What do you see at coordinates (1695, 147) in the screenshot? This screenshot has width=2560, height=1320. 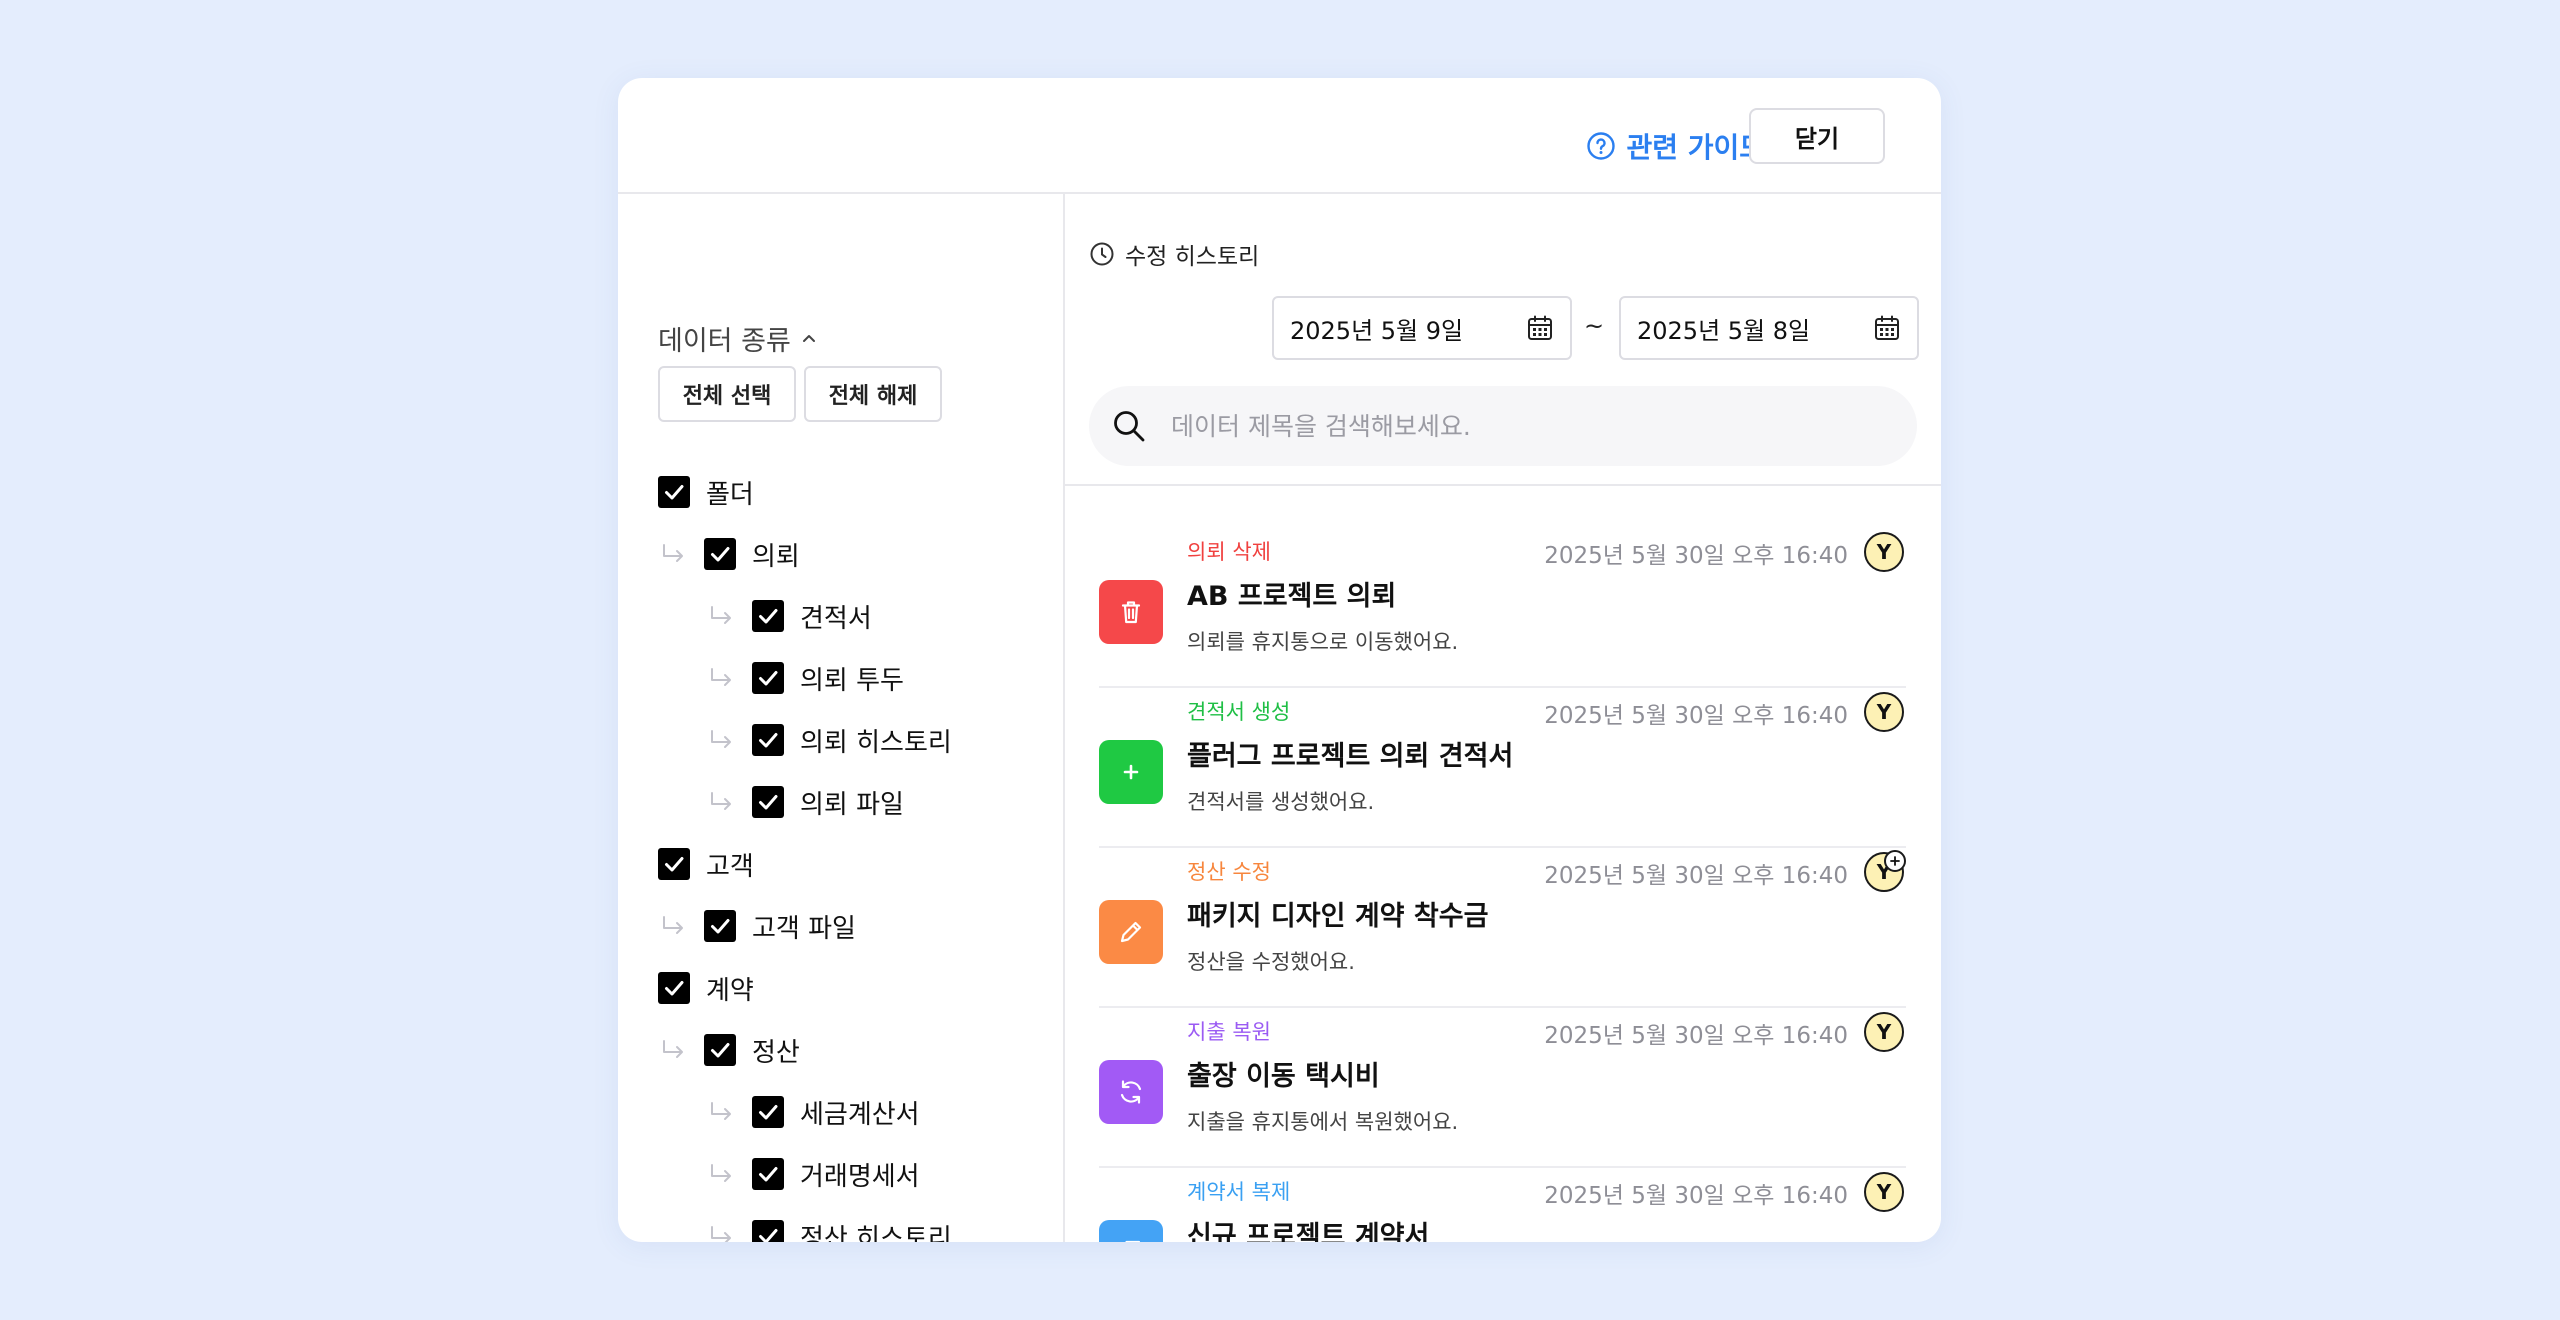 I see `related-guide-label: 관련 가이드` at bounding box center [1695, 147].